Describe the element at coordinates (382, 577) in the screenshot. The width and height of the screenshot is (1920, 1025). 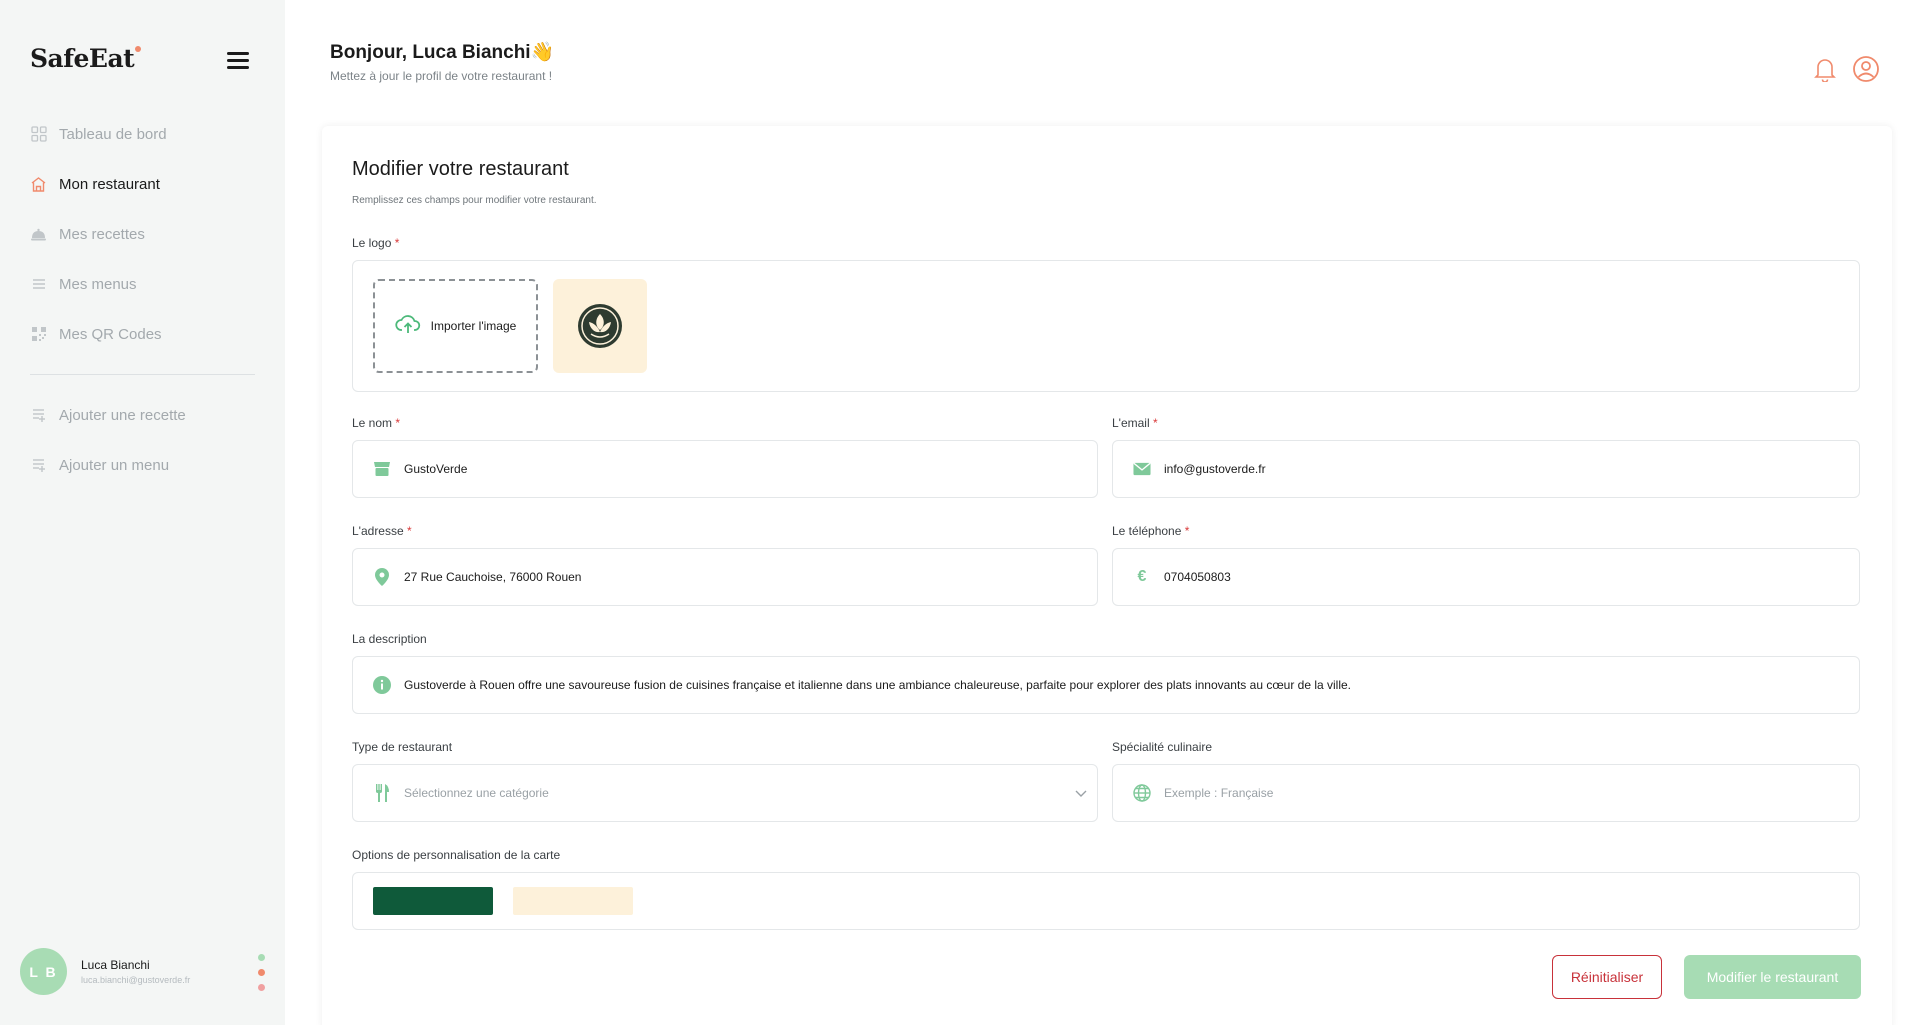
I see `location-pin-icon` at that location.